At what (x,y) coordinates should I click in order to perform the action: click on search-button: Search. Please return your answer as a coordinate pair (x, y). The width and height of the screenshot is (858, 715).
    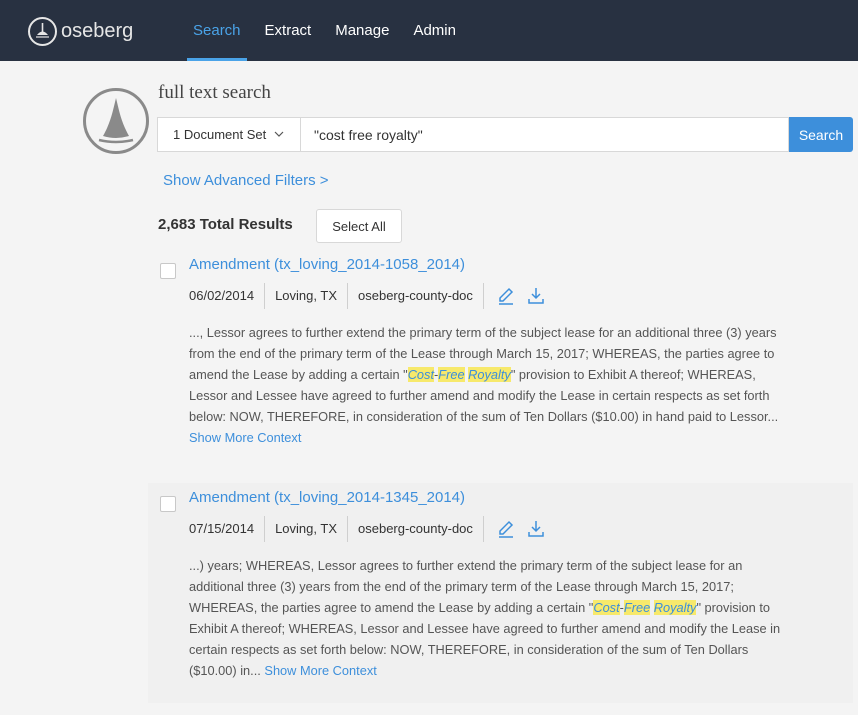
    Looking at the image, I should click on (821, 134).